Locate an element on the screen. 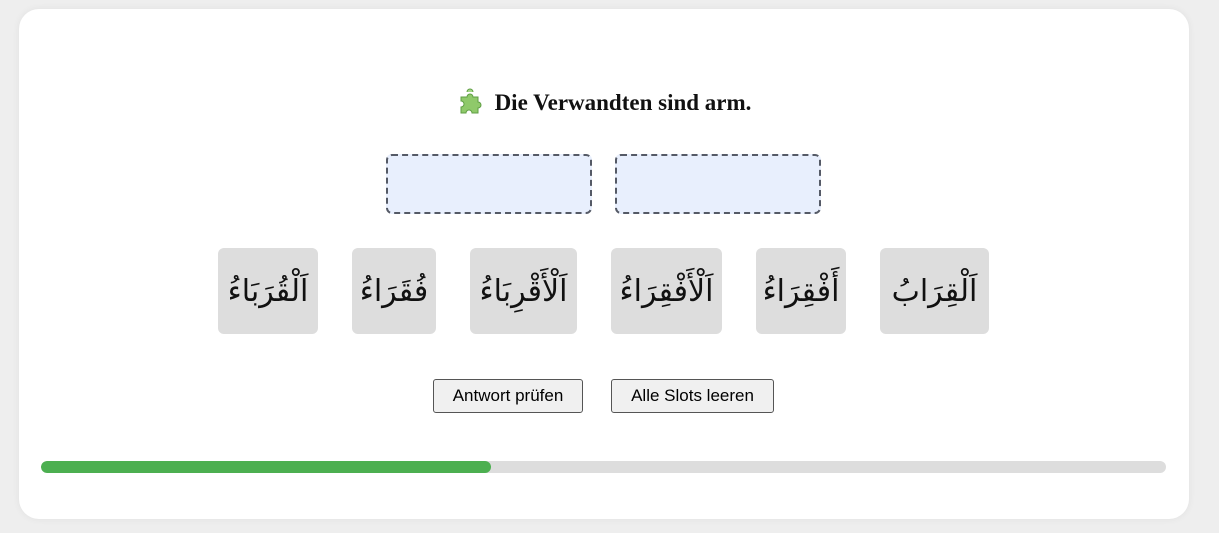 The width and height of the screenshot is (1219, 533). question-title: Die Verwandten sind arm. is located at coordinates (604, 103).